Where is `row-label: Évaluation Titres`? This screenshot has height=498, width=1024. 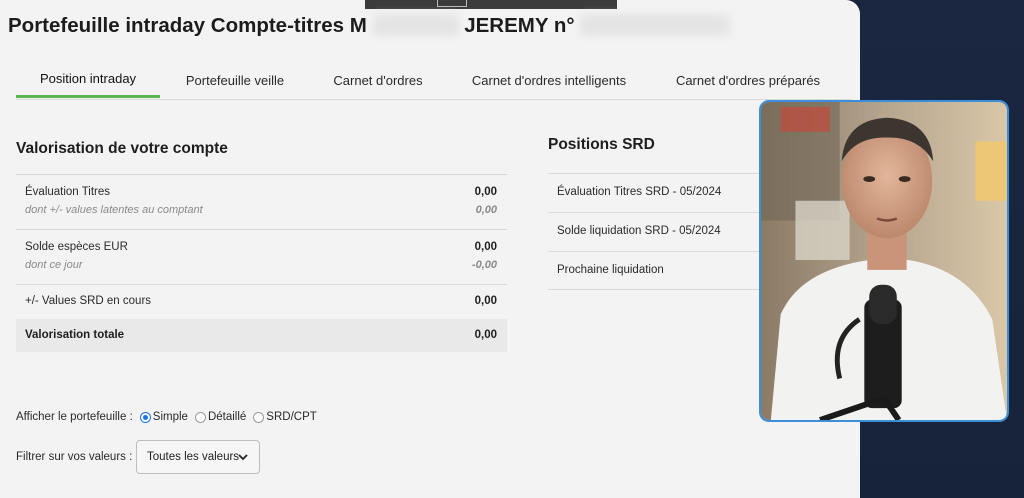
row-label: Évaluation Titres is located at coordinates (68, 192).